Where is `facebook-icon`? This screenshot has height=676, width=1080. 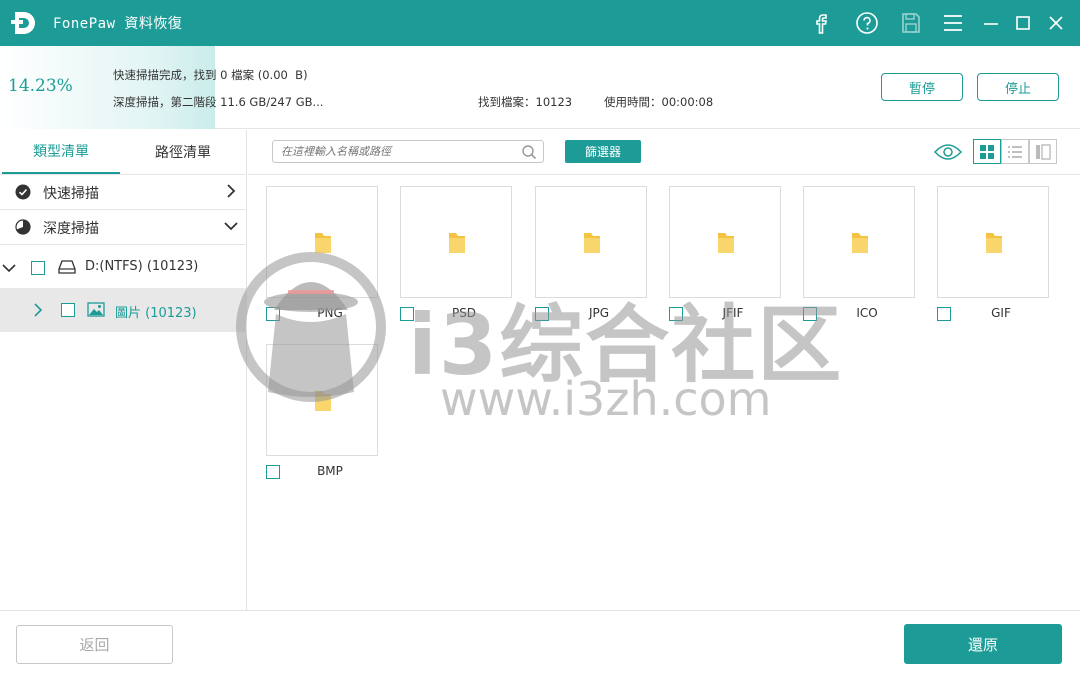
facebook-icon is located at coordinates (821, 23).